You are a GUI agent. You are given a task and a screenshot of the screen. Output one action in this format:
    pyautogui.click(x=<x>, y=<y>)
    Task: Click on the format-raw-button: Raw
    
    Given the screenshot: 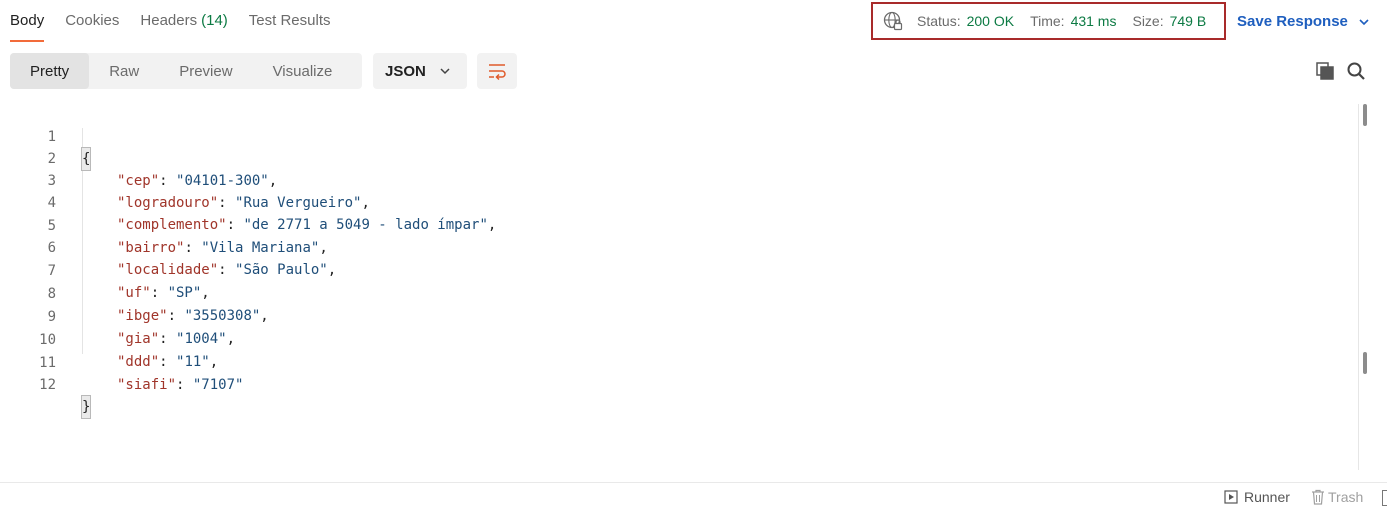 What is the action you would take?
    pyautogui.click(x=124, y=71)
    